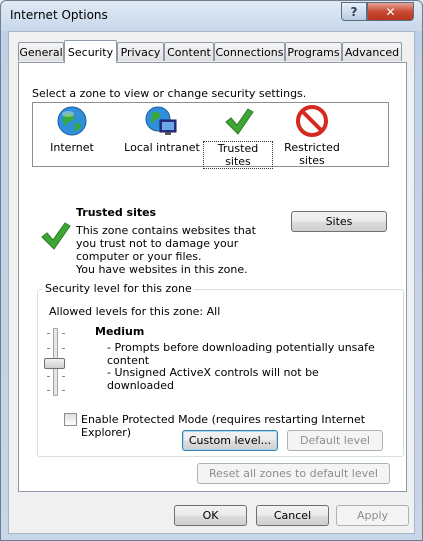 This screenshot has width=423, height=541. What do you see at coordinates (118, 288) in the screenshot?
I see `group-title: Security level for this zone` at bounding box center [118, 288].